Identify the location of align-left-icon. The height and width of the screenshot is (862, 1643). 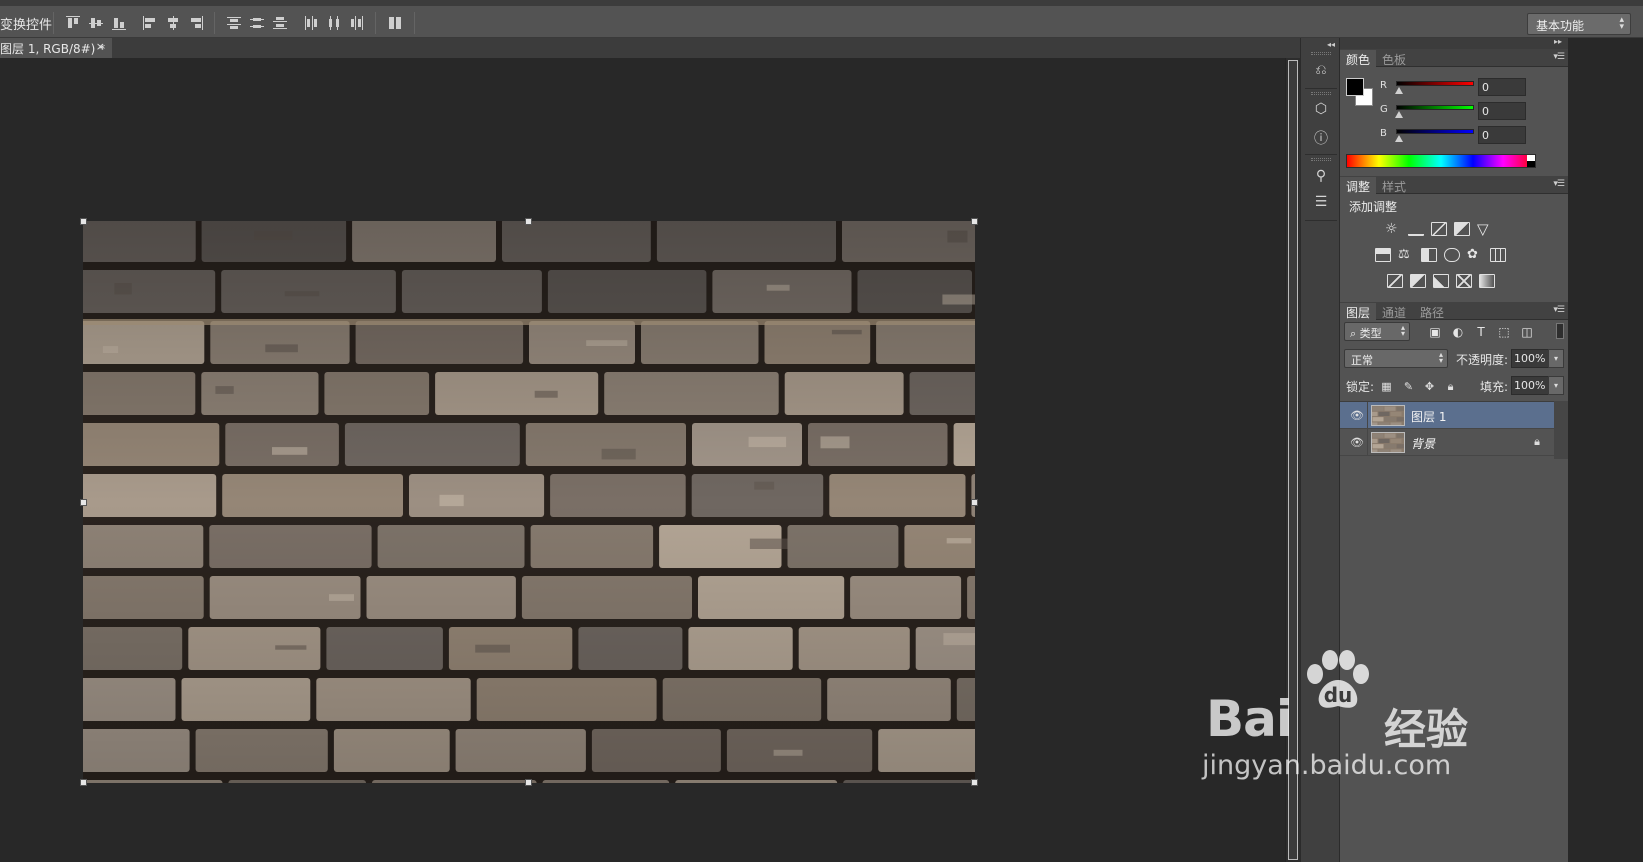
(150, 23).